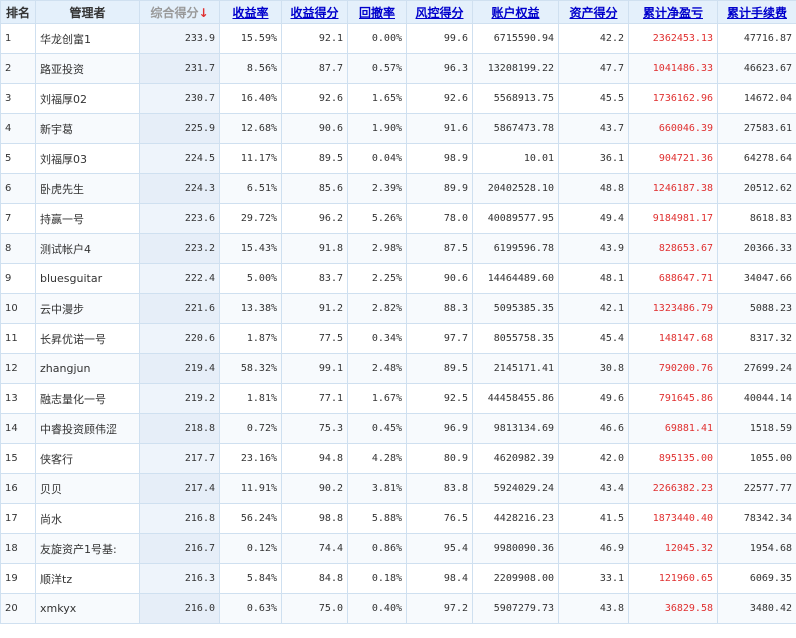 Image resolution: width=796 pixels, height=638 pixels. I want to click on cell-fees: 47716.87, so click(756, 38).